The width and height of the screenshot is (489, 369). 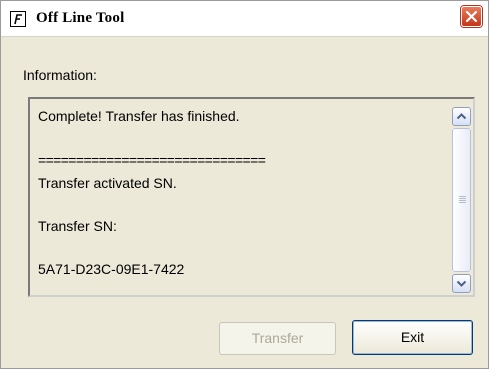 I want to click on scroll-down-button, so click(x=461, y=283).